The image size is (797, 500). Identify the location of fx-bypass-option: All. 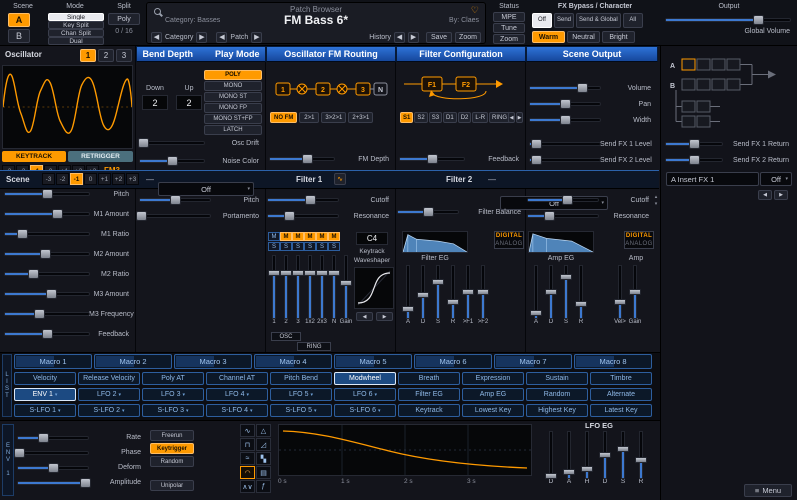
(632, 20).